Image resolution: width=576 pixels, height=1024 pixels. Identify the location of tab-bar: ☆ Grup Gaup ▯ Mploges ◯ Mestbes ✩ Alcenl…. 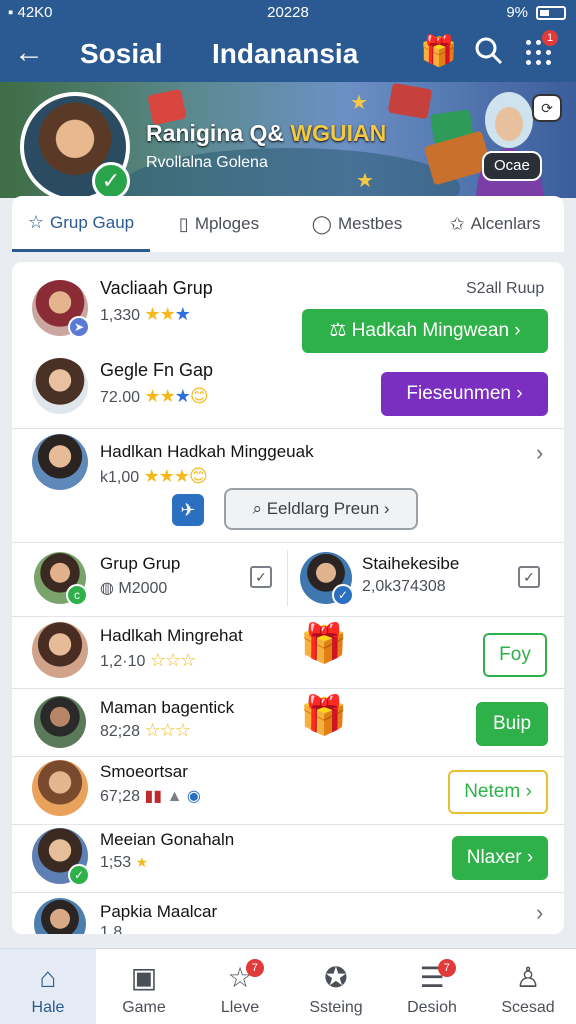
(288, 224).